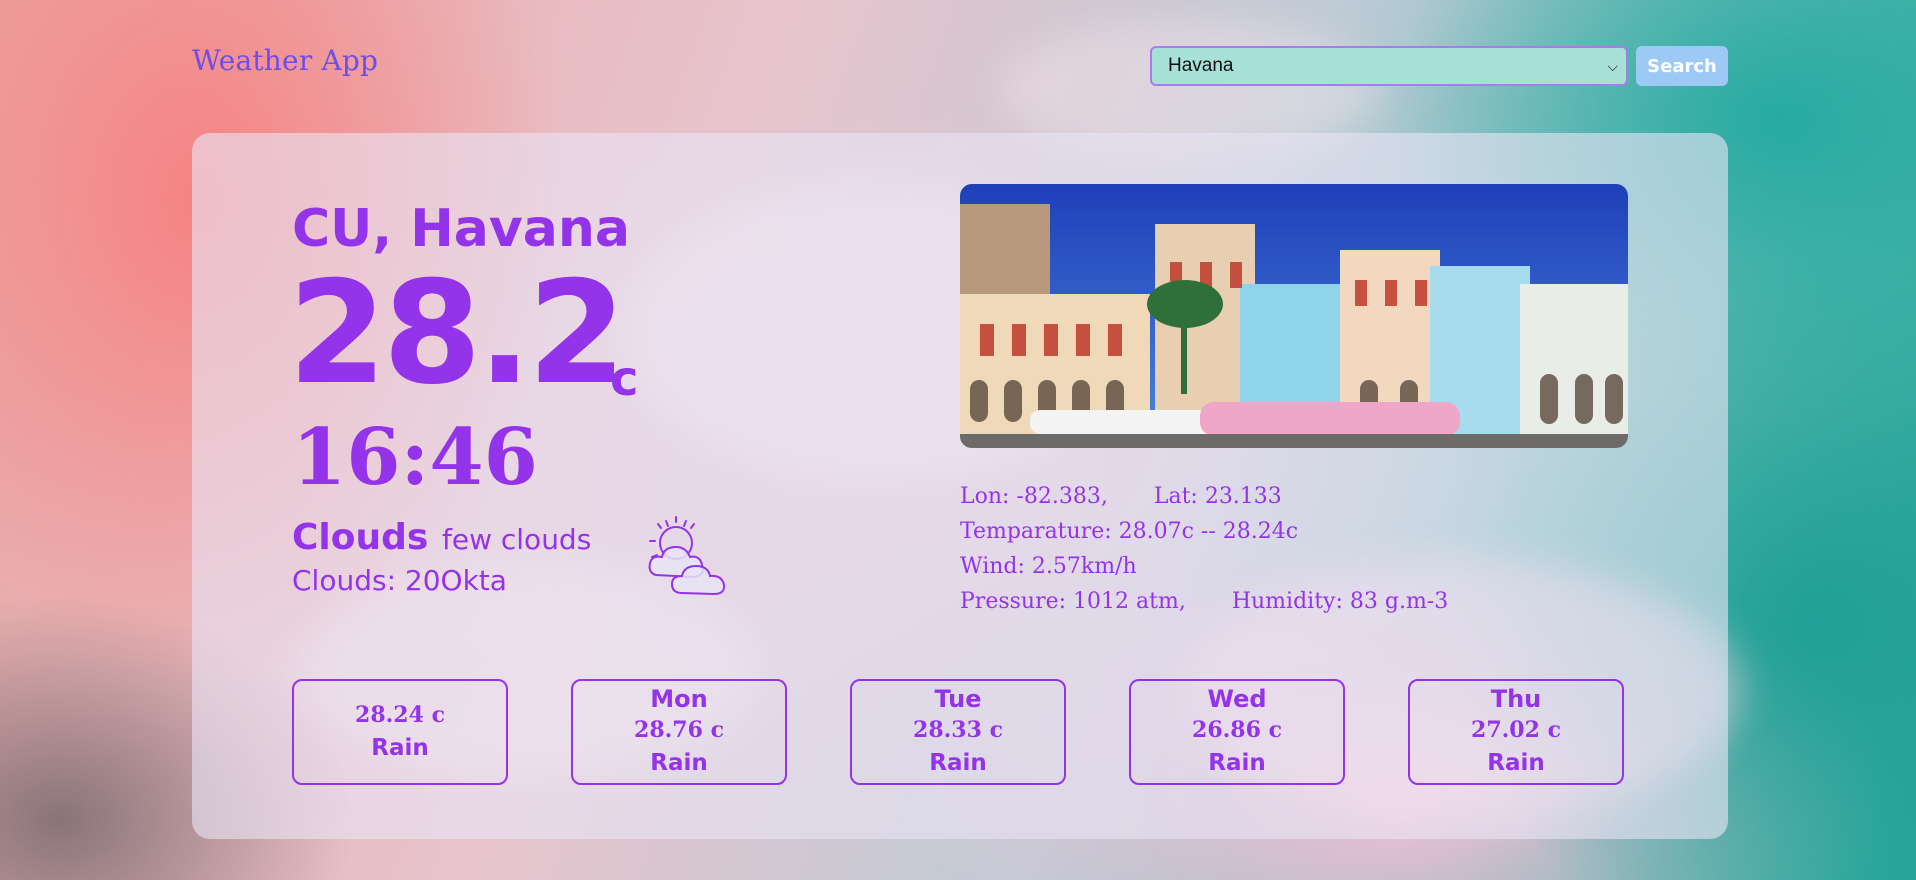 The width and height of the screenshot is (1916, 880). I want to click on humidity: Humidity: 83 g.m-3, so click(1340, 601).